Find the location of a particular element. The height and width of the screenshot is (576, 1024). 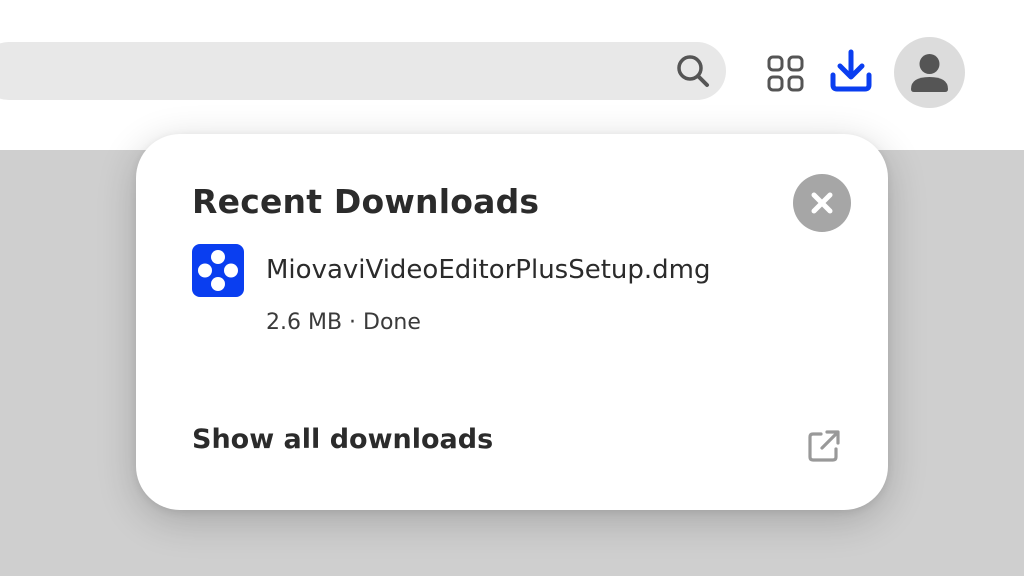

close-icon is located at coordinates (822, 203).